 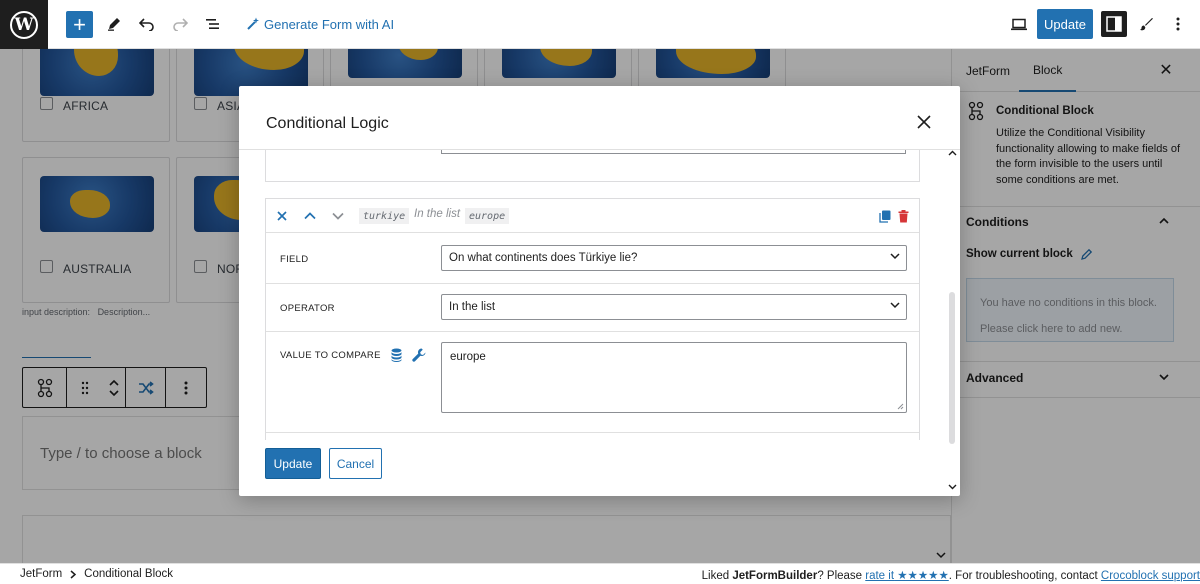 What do you see at coordinates (73, 574) in the screenshot?
I see `chevron-right-icon` at bounding box center [73, 574].